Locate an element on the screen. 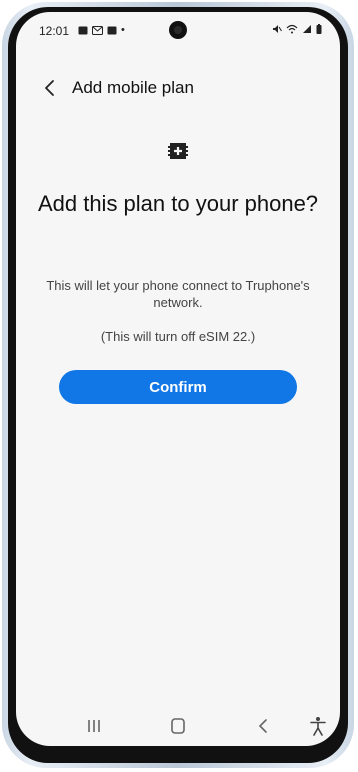 The width and height of the screenshot is (358, 772). recents-icon is located at coordinates (94, 726).